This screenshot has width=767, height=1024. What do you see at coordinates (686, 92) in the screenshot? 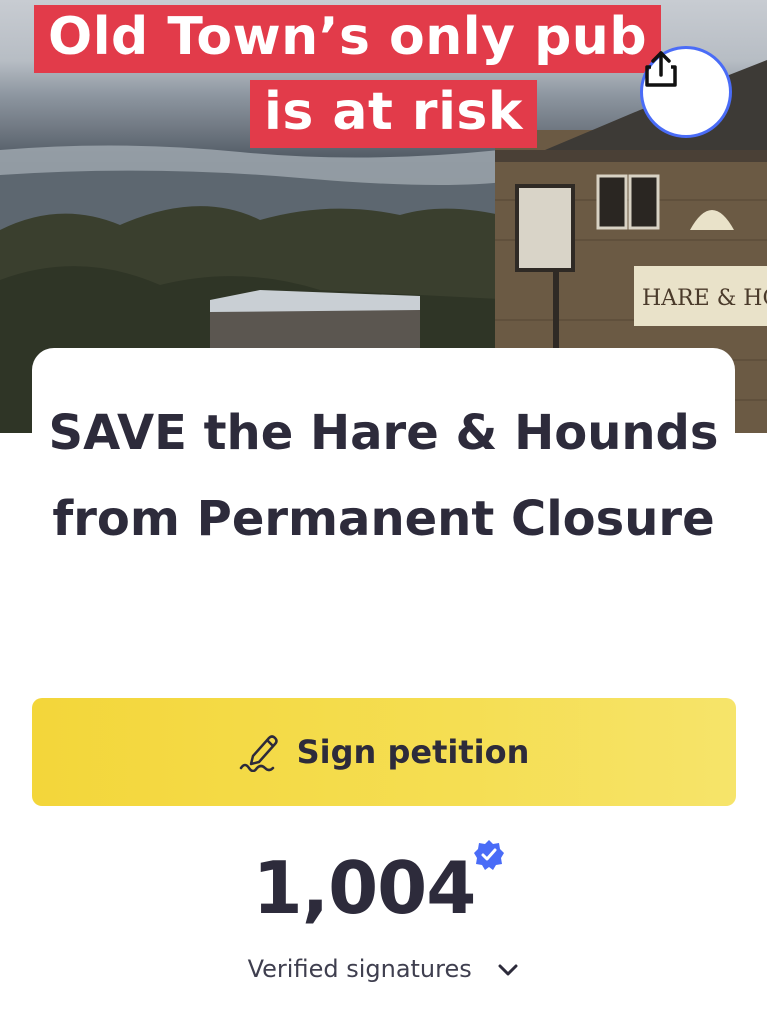
I see `share-button` at bounding box center [686, 92].